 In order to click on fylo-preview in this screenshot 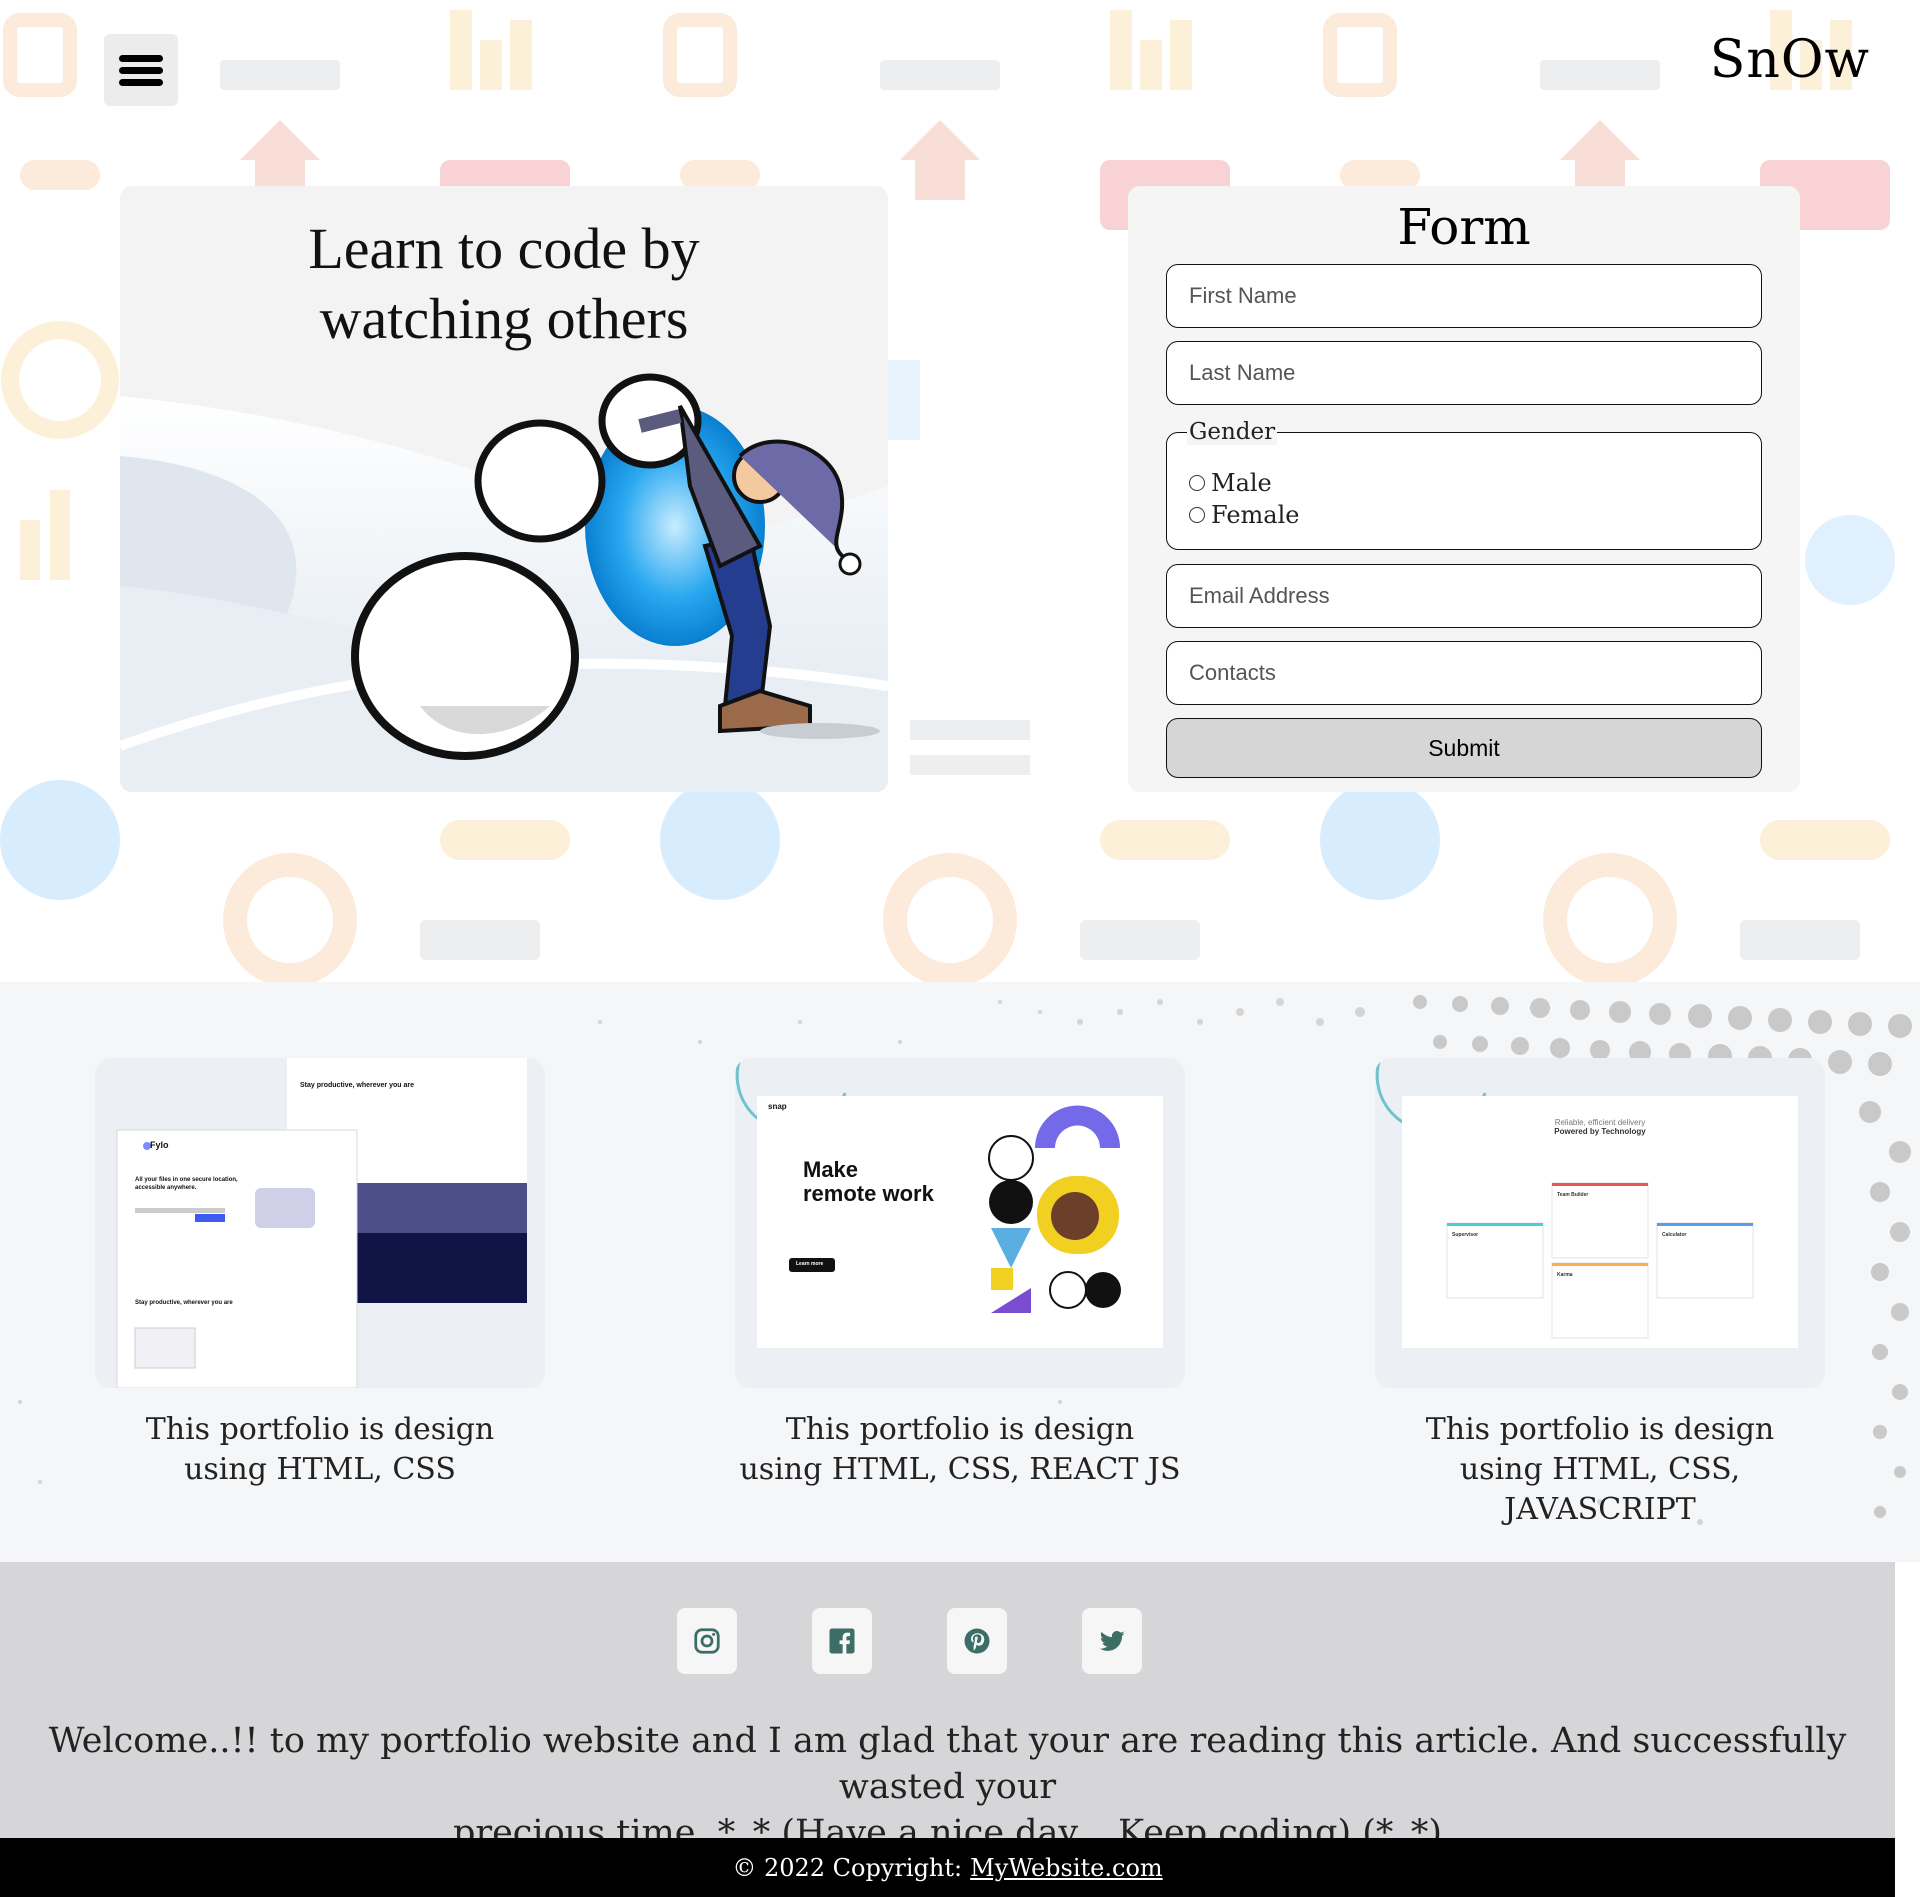, I will do `click(320, 1223)`.